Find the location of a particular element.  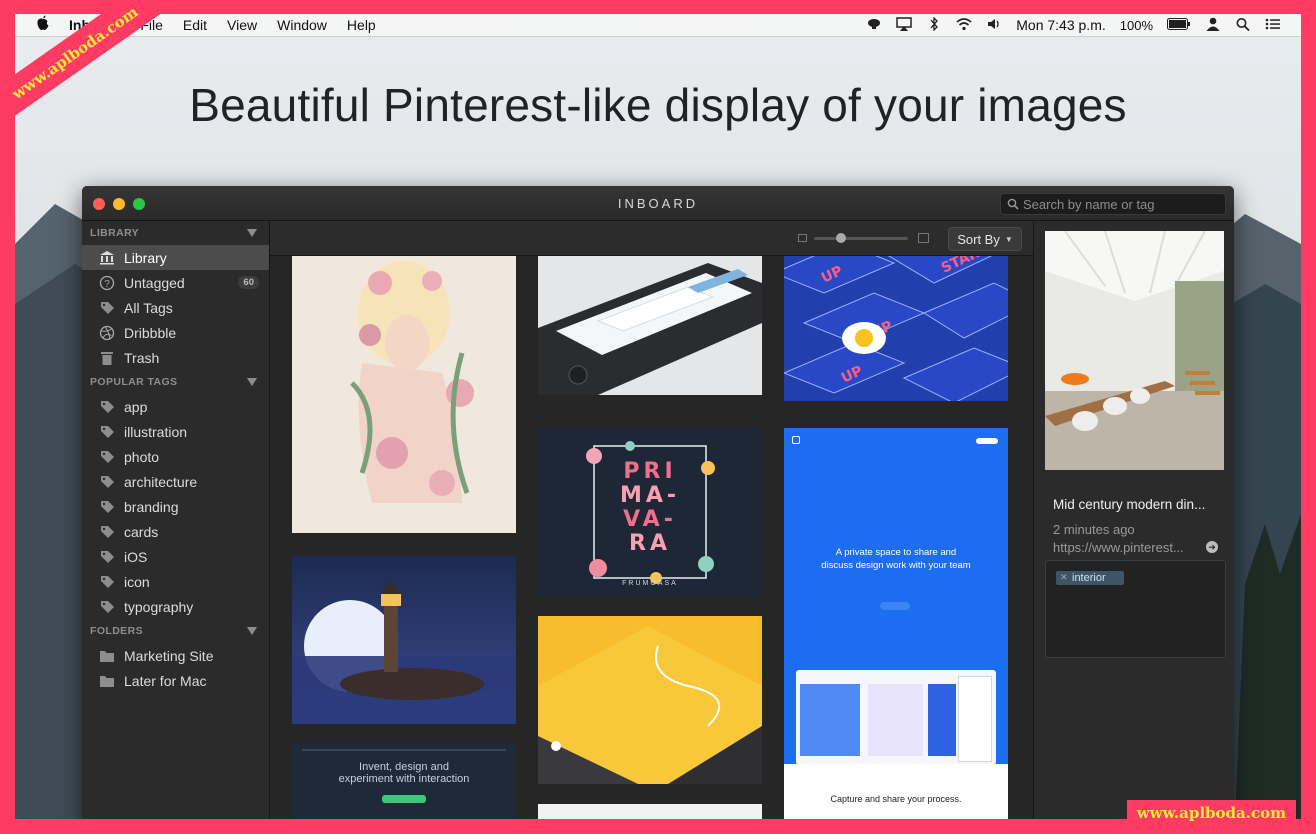

sidebar-item-label: illustration is located at coordinates (156, 431).